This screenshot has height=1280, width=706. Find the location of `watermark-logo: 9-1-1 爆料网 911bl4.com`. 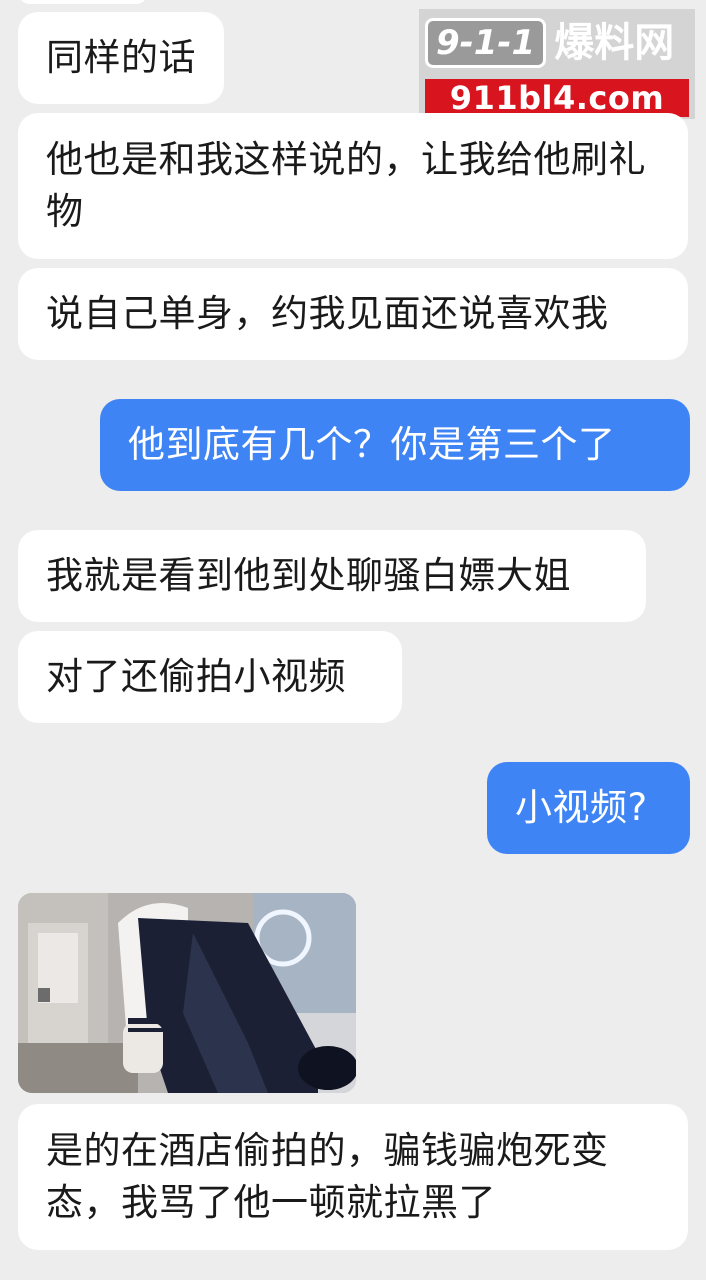

watermark-logo: 9-1-1 爆料网 911bl4.com is located at coordinates (557, 64).